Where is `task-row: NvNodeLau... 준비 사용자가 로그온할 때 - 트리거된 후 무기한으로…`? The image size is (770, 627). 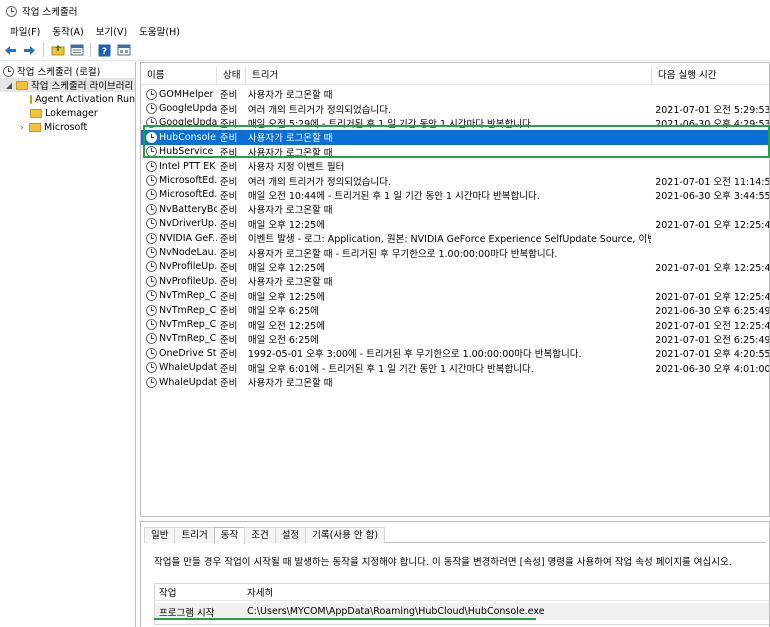
task-row: NvNodeLau... 준비 사용자가 로그온할 때 - 트리거된 후 무기한으로… is located at coordinates (455, 252).